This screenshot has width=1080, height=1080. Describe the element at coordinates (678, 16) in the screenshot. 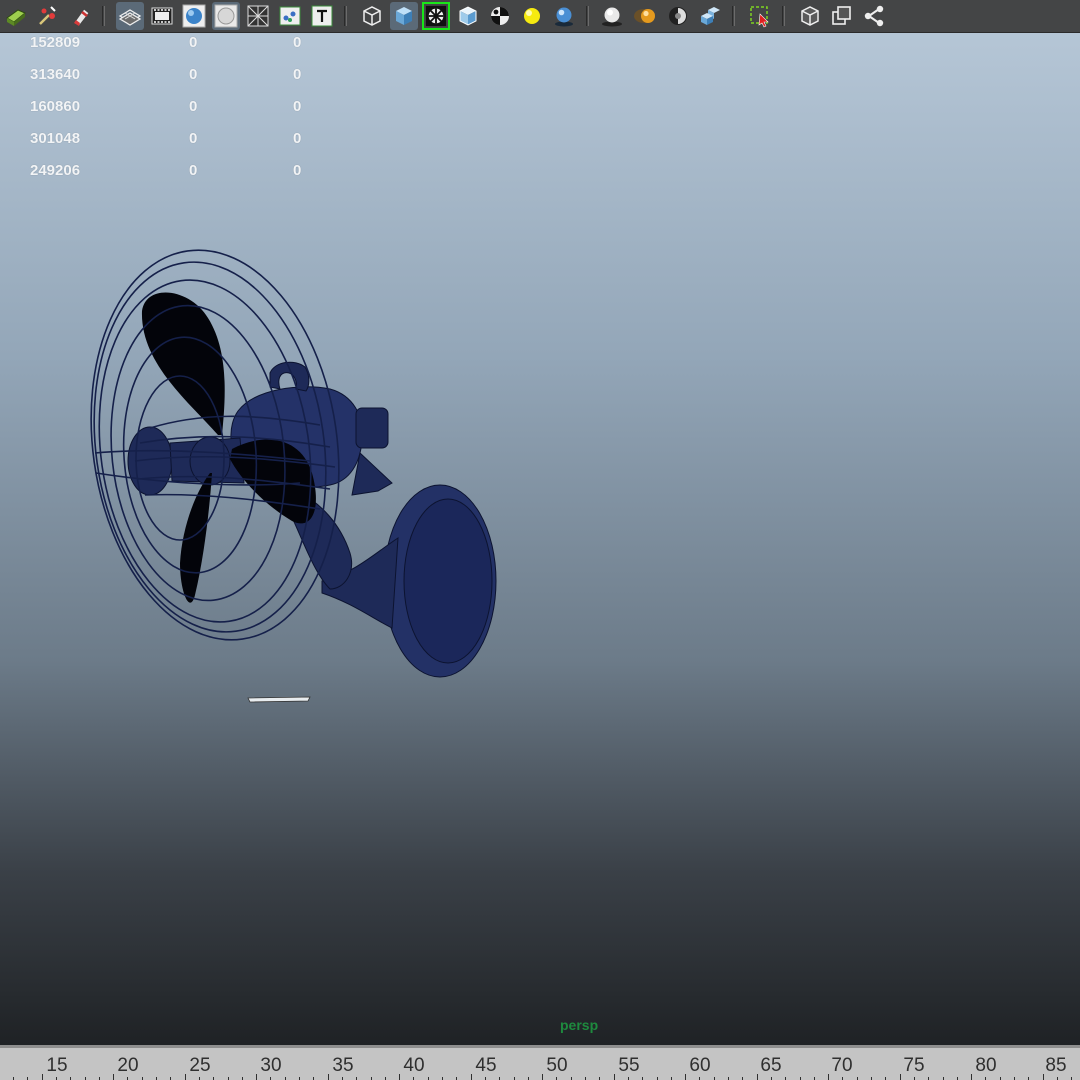

I see `multisample-icon` at that location.